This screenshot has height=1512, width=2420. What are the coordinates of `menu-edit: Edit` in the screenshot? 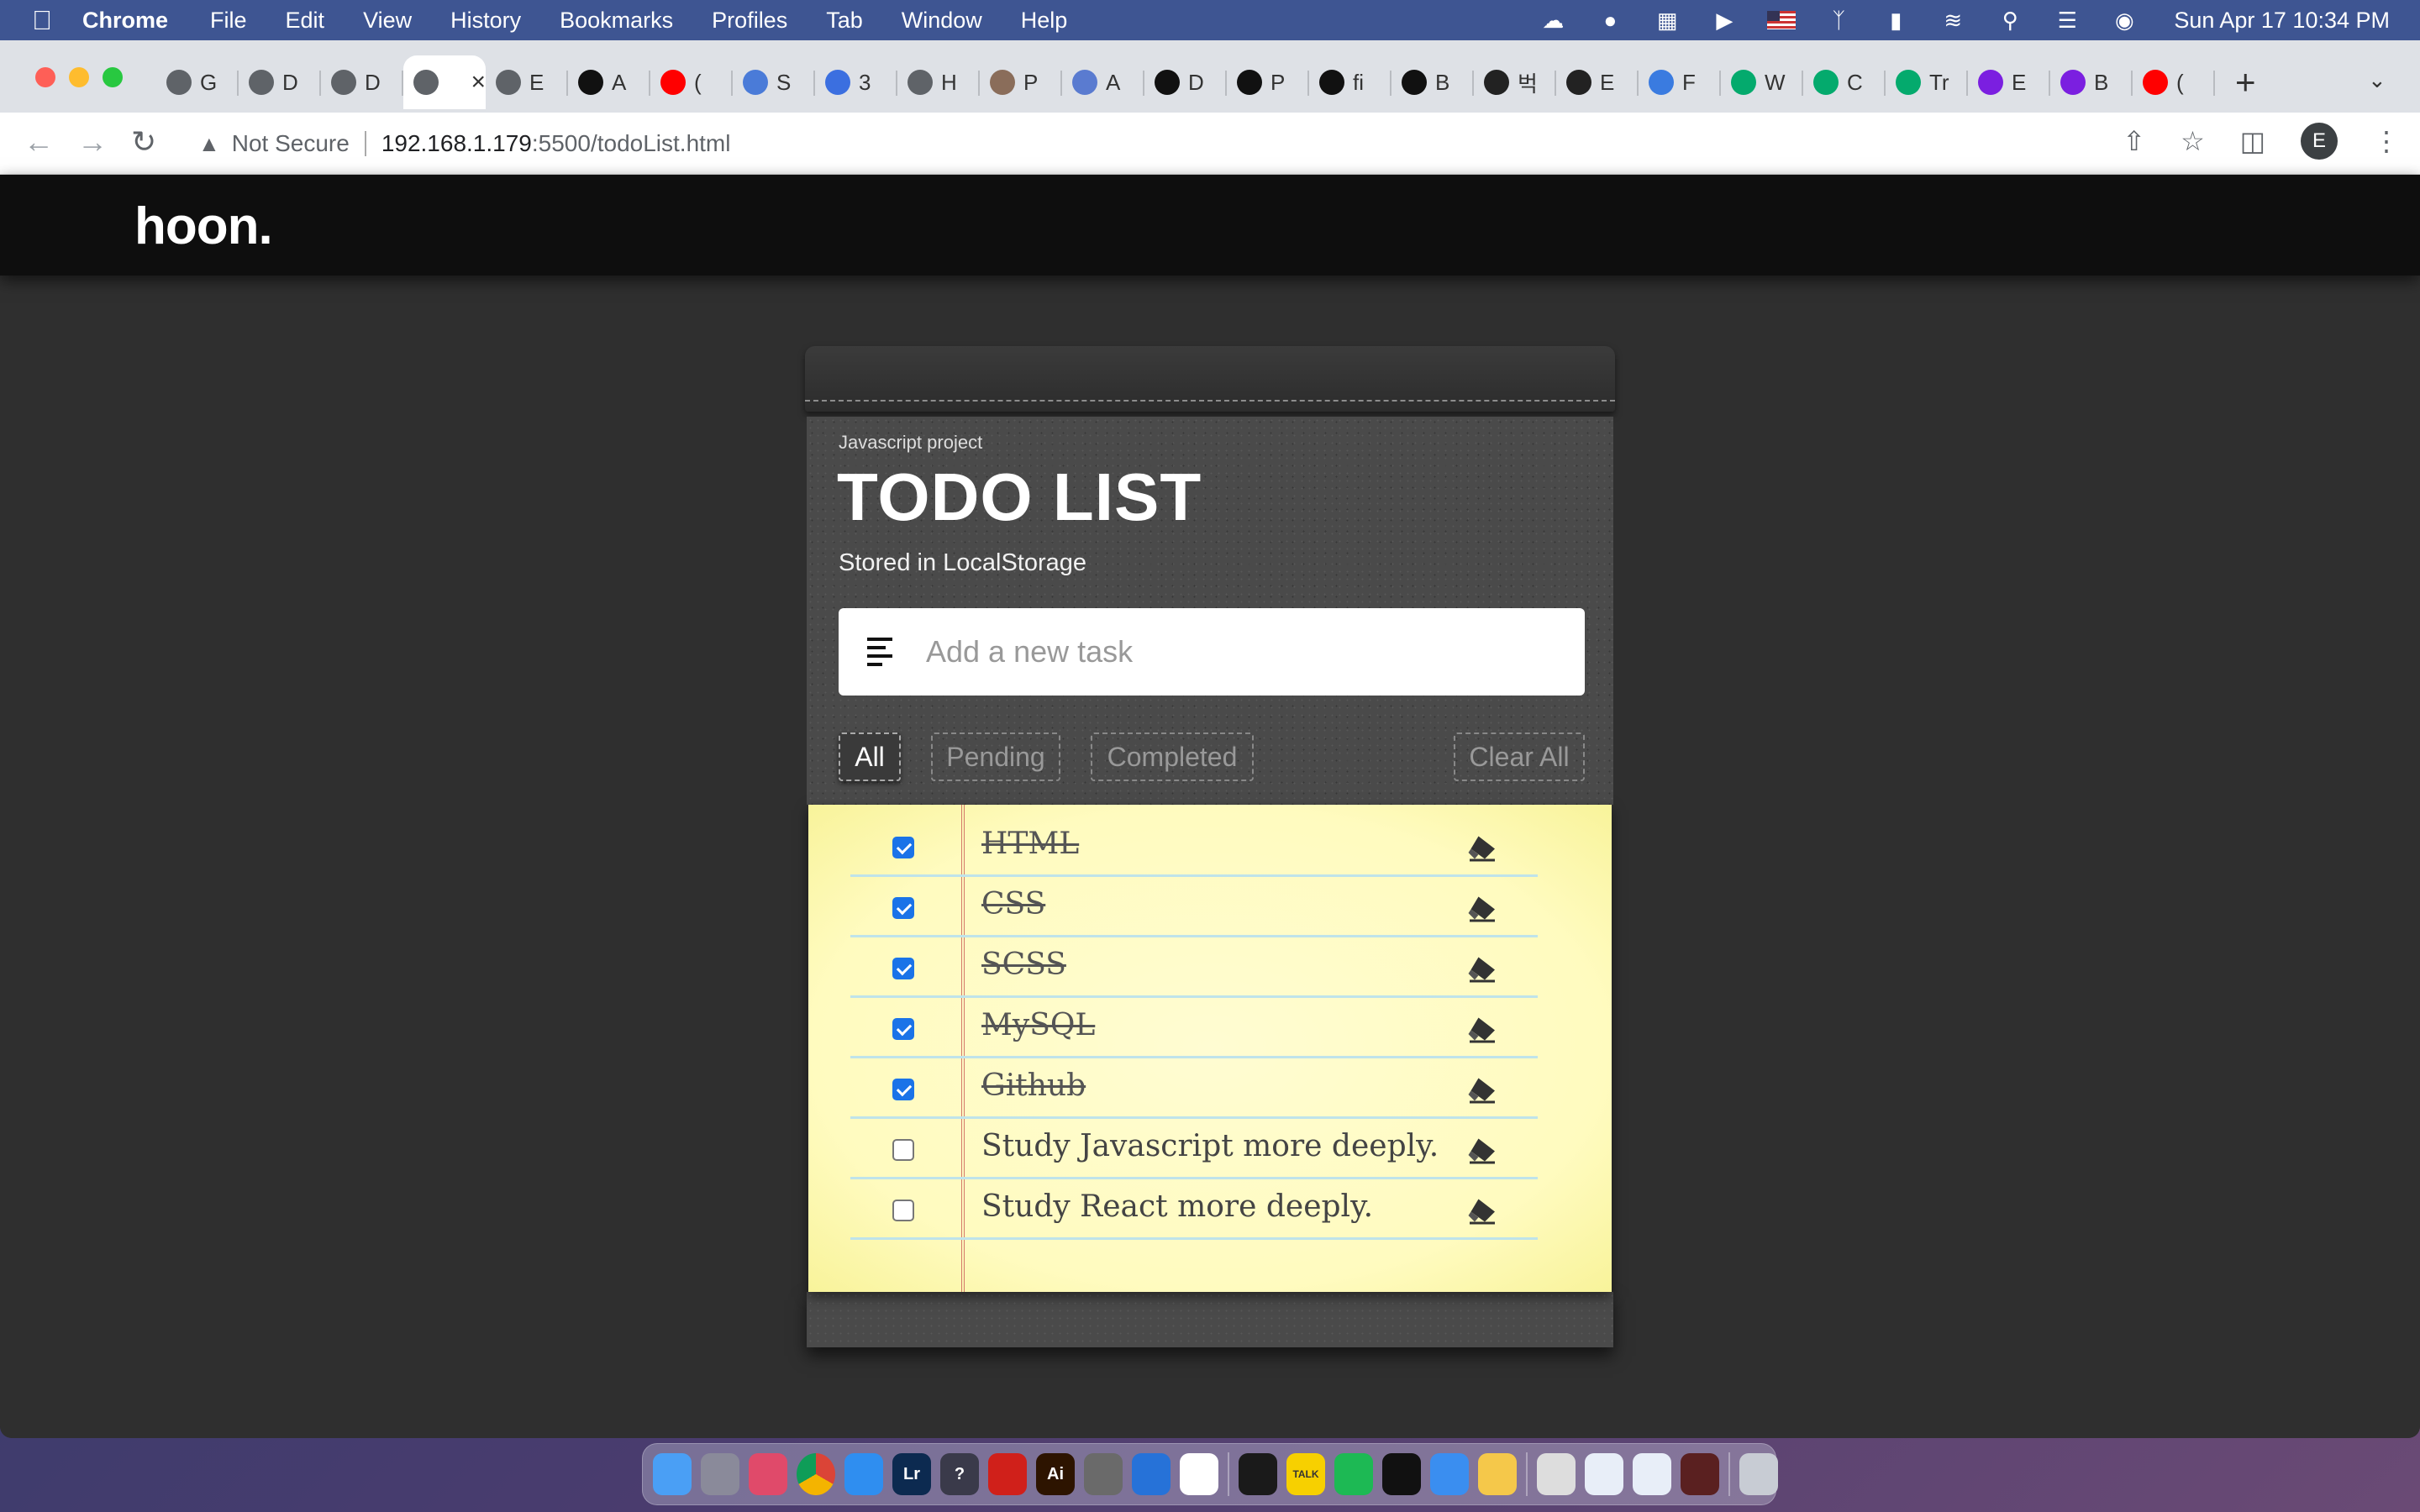 It's located at (306, 21).